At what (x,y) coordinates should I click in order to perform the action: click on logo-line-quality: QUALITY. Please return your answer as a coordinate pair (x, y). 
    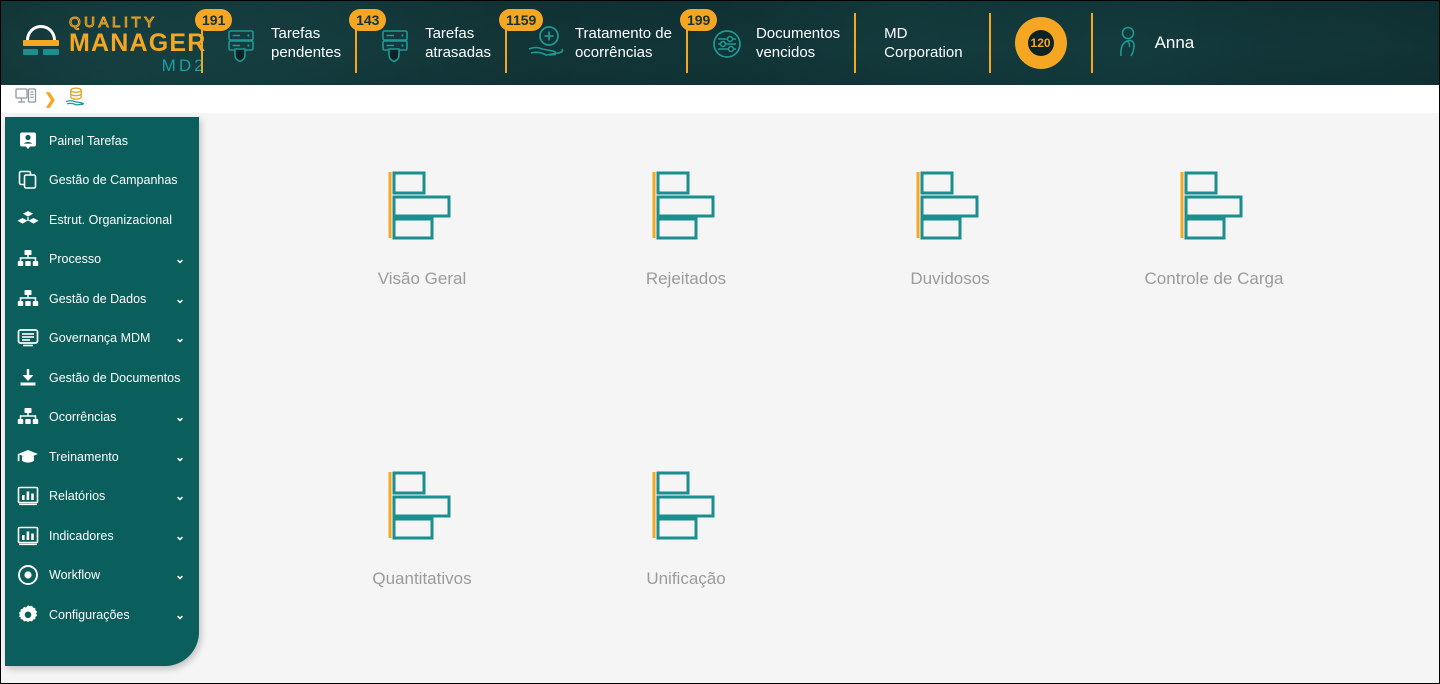
    Looking at the image, I should click on (113, 22).